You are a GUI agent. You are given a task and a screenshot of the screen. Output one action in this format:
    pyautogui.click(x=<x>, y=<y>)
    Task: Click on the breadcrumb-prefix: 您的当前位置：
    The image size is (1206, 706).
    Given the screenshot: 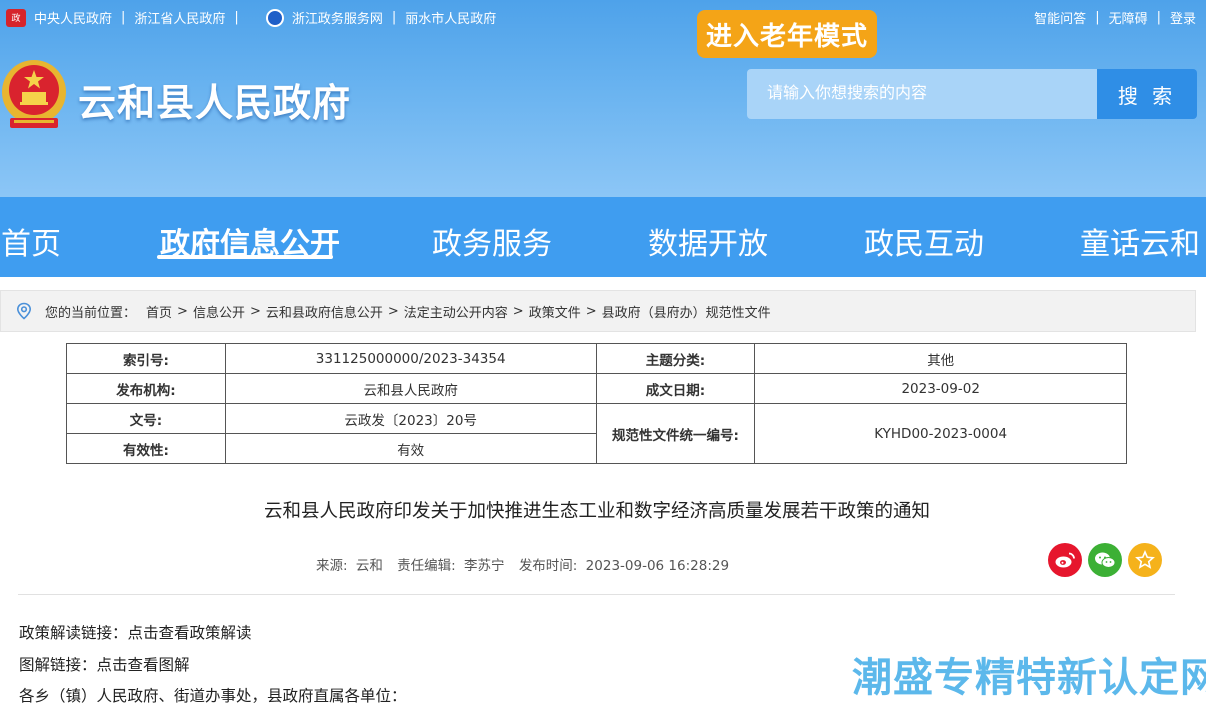 What is the action you would take?
    pyautogui.click(x=91, y=313)
    